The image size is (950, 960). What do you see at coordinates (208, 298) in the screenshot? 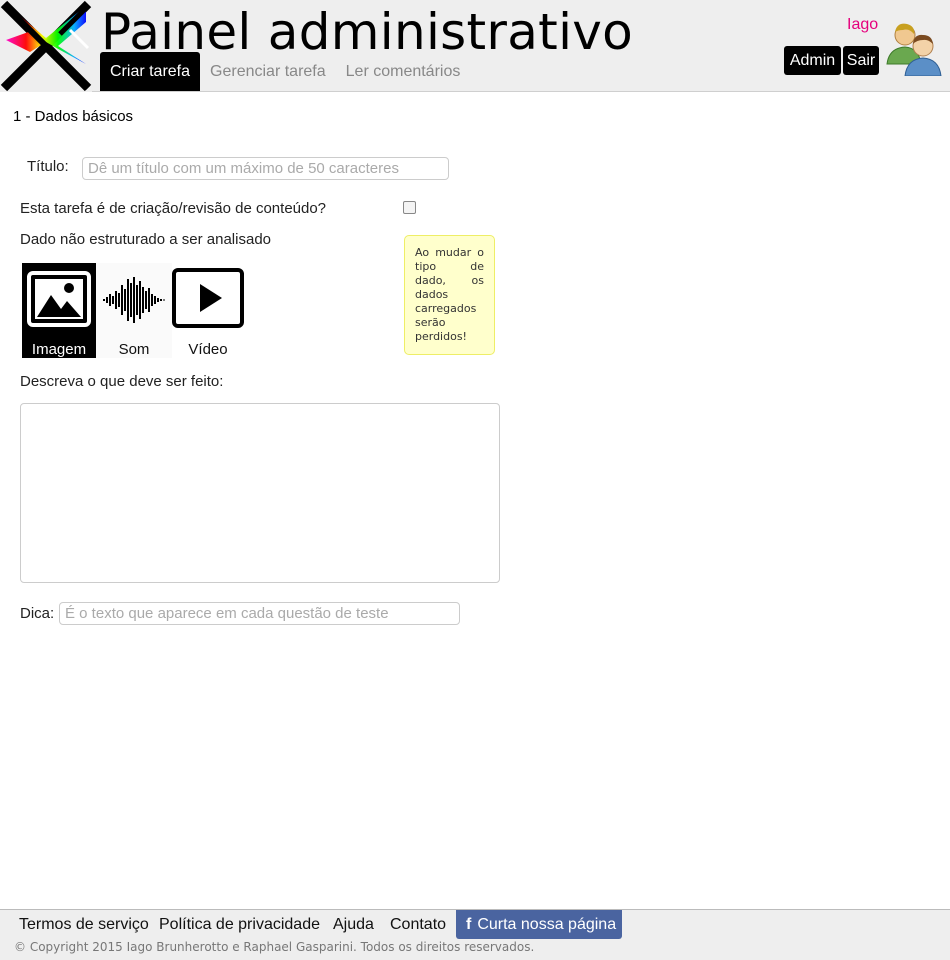
I see `video-play-icon` at bounding box center [208, 298].